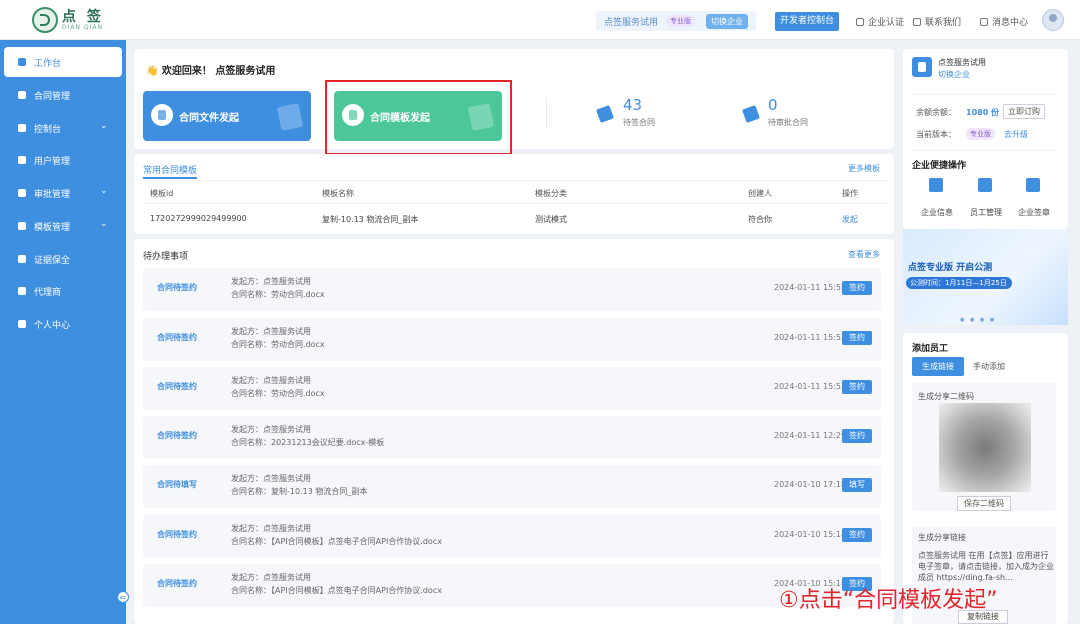  I want to click on decorative-doc-icon, so click(290, 117).